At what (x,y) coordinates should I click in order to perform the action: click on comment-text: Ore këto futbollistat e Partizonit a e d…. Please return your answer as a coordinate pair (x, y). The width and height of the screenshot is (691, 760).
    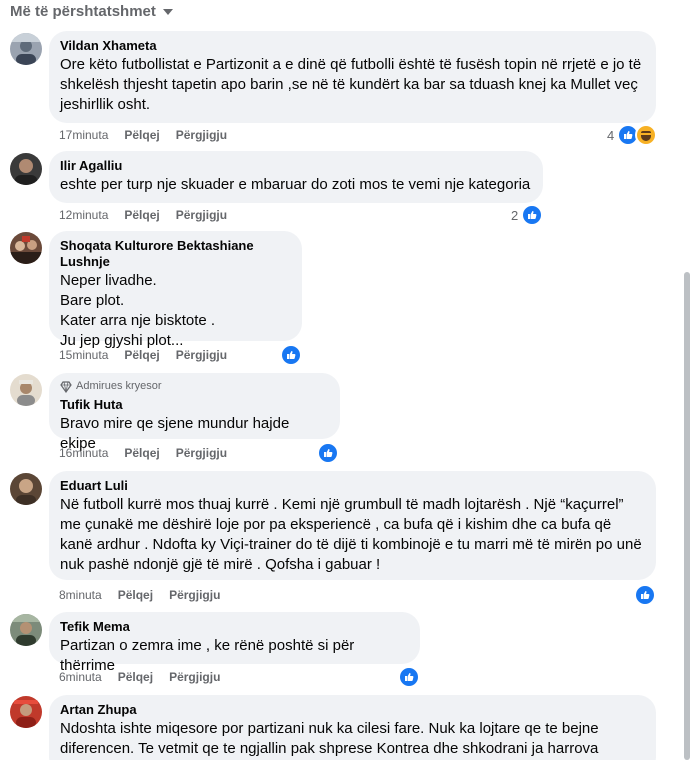
    Looking at the image, I should click on (351, 84).